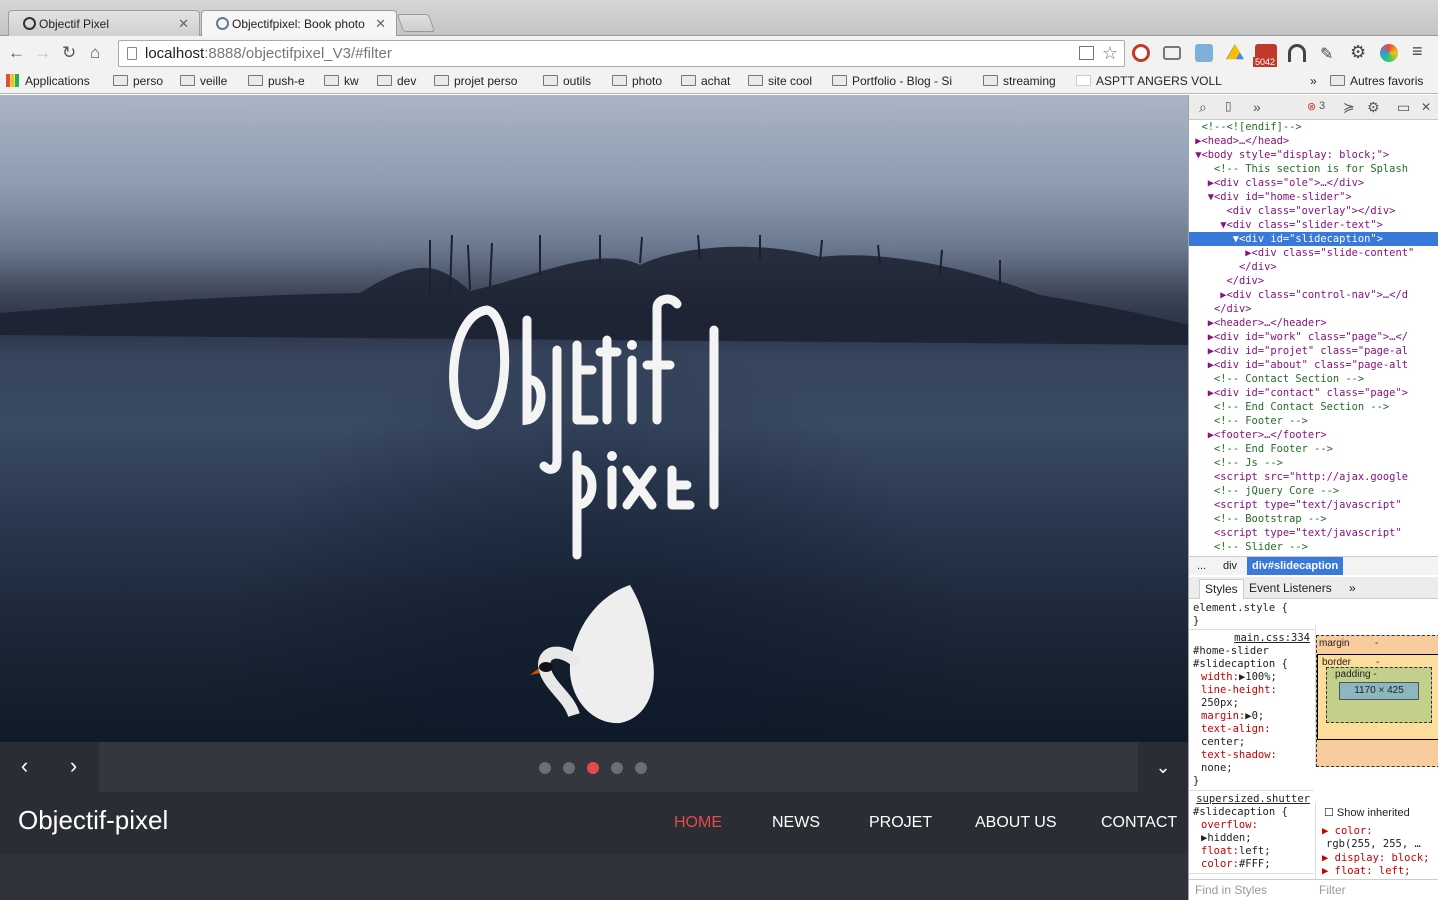  What do you see at coordinates (1251, 799) in the screenshot?
I see `rule-source-link: supersized.shutter` at bounding box center [1251, 799].